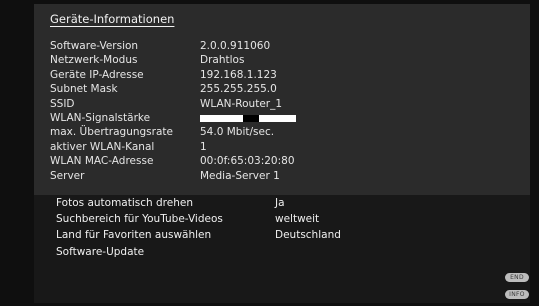 The width and height of the screenshot is (539, 306). What do you see at coordinates (241, 103) in the screenshot?
I see `info-value: WLAN-Router_1` at bounding box center [241, 103].